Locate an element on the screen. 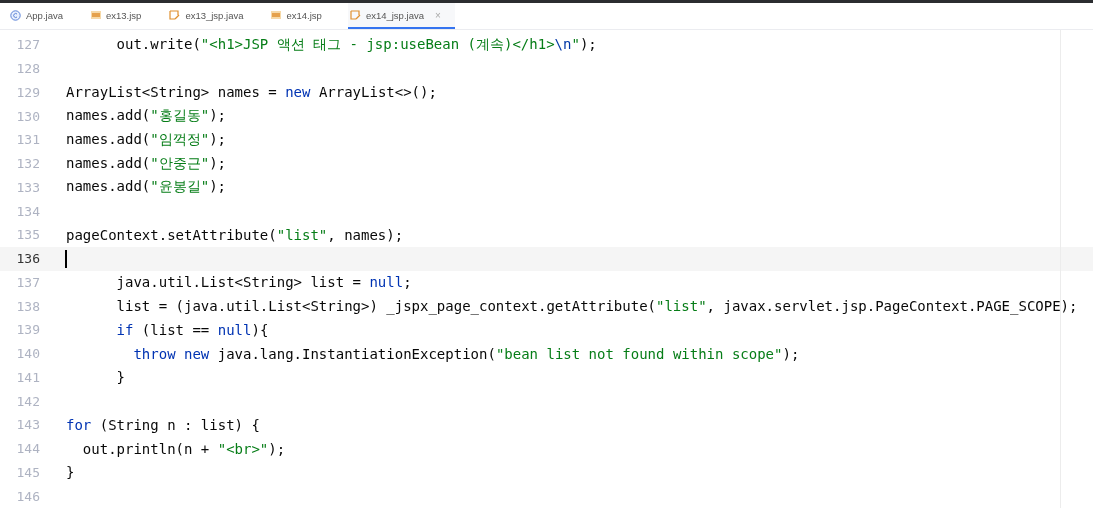 This screenshot has height=508, width=1093. line-number: 141 is located at coordinates (27, 377).